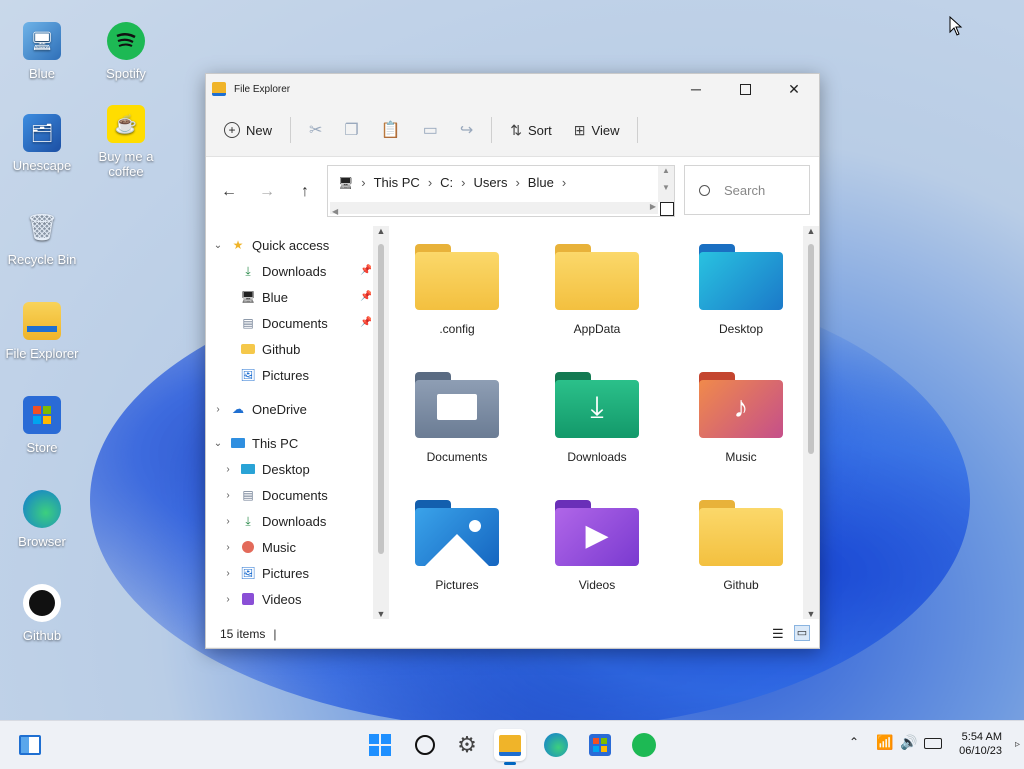 The image size is (1024, 769). What do you see at coordinates (466, 130) in the screenshot?
I see `share-icon: ↪` at bounding box center [466, 130].